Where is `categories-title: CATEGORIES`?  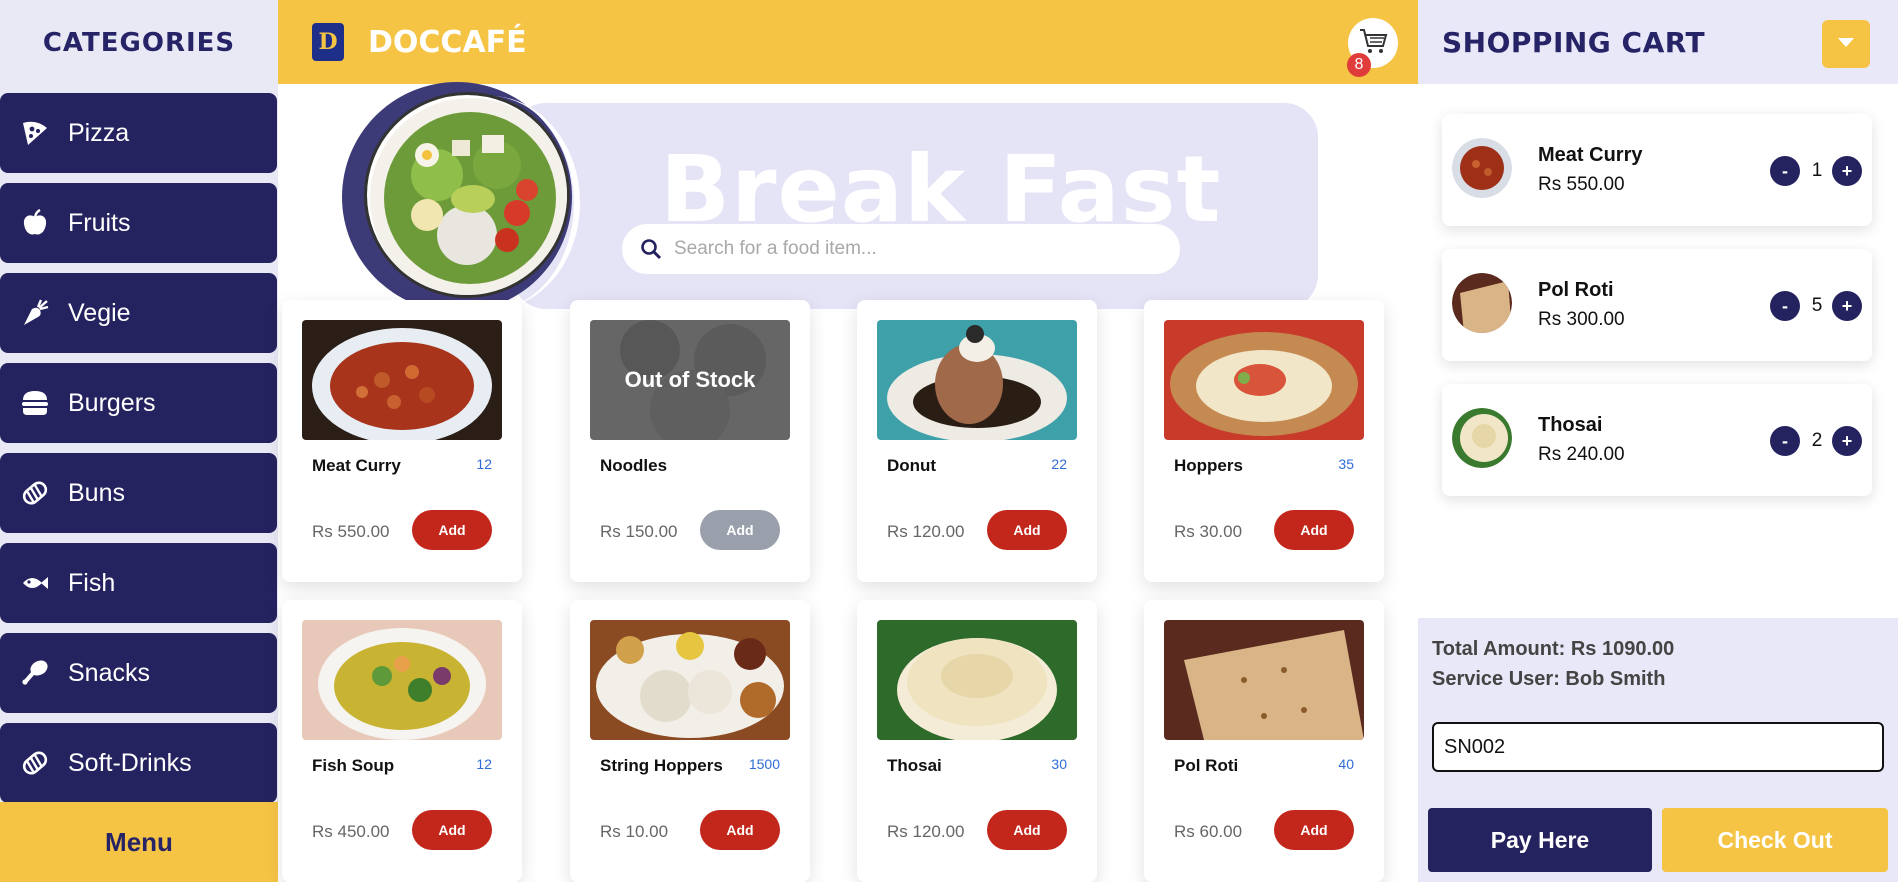
categories-title: CATEGORIES is located at coordinates (139, 43).